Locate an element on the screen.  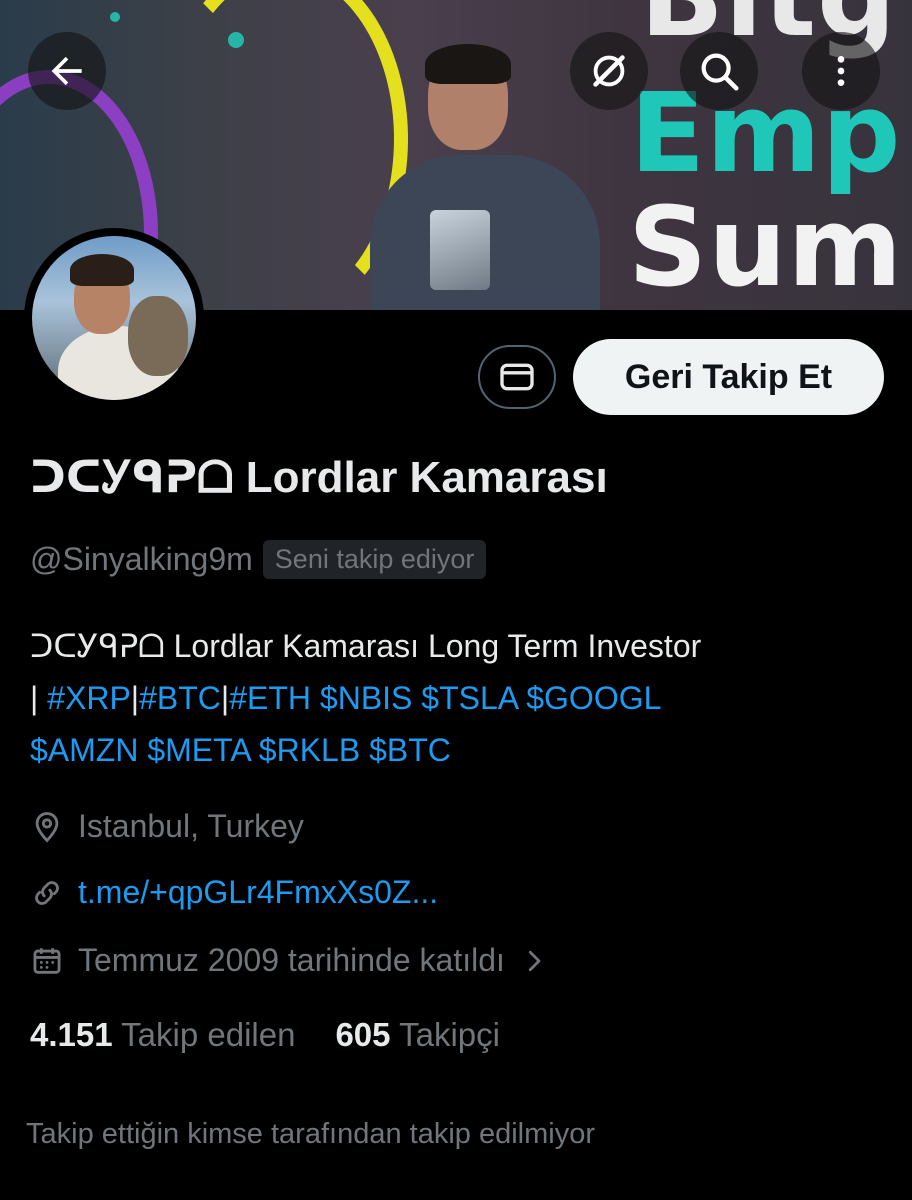
grok-button is located at coordinates (609, 71).